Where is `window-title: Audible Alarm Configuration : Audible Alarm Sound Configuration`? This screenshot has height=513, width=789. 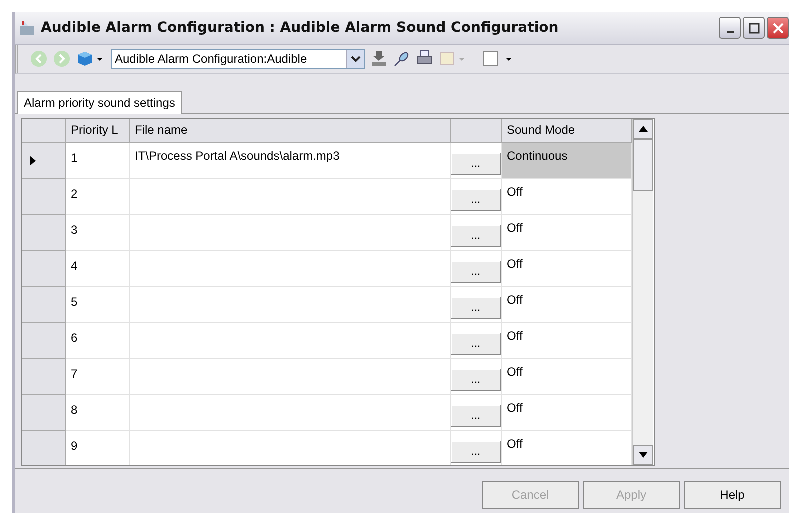
window-title: Audible Alarm Configuration : Audible Alarm Sound Configuration is located at coordinates (300, 28).